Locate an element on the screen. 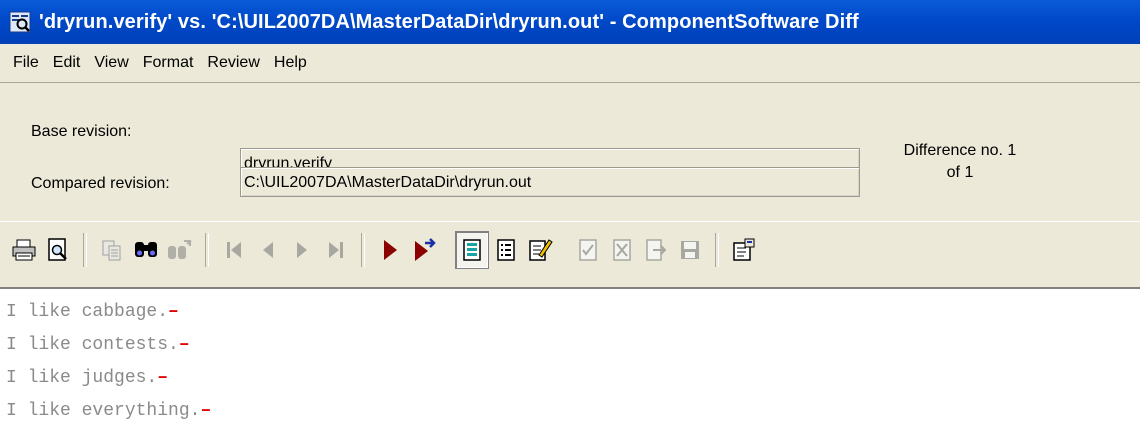  diff-line: I like cabbage.– is located at coordinates (92, 312).